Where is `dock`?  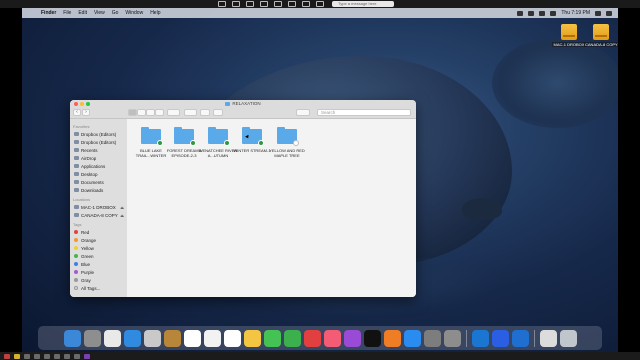 dock is located at coordinates (320, 338).